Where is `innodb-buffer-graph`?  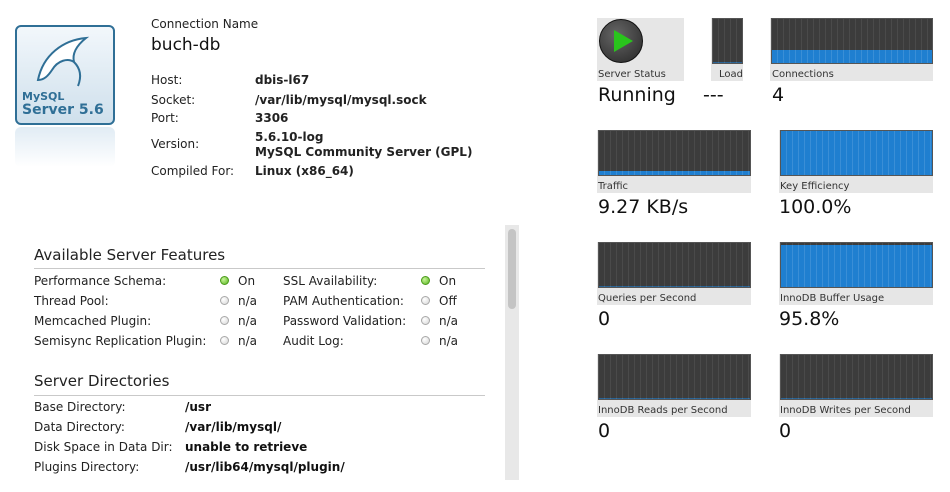 innodb-buffer-graph is located at coordinates (856, 265).